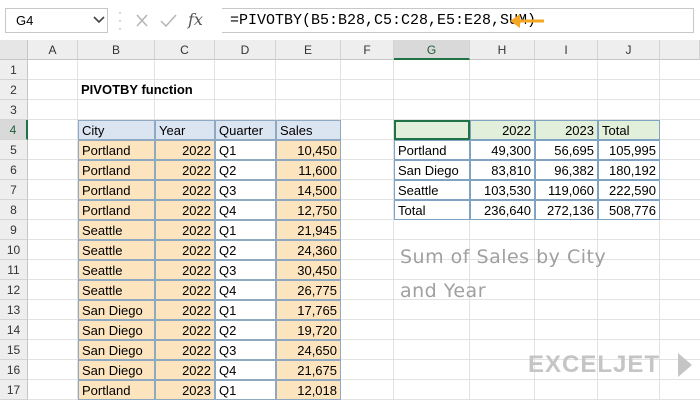 The image size is (700, 400). I want to click on formula-input: =PIVOTBY(B5:B28,C5:C28,E5:E28,SUM), so click(458, 20).